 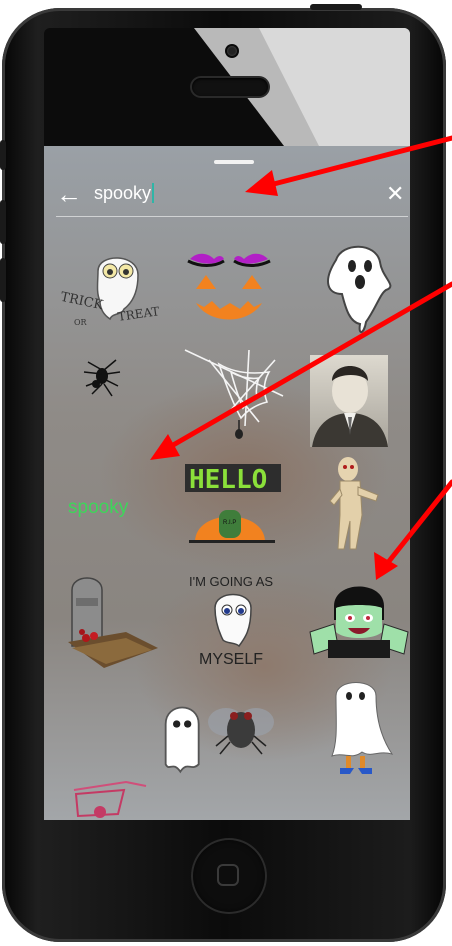 I want to click on volume-up-button, so click(x=3, y=222).